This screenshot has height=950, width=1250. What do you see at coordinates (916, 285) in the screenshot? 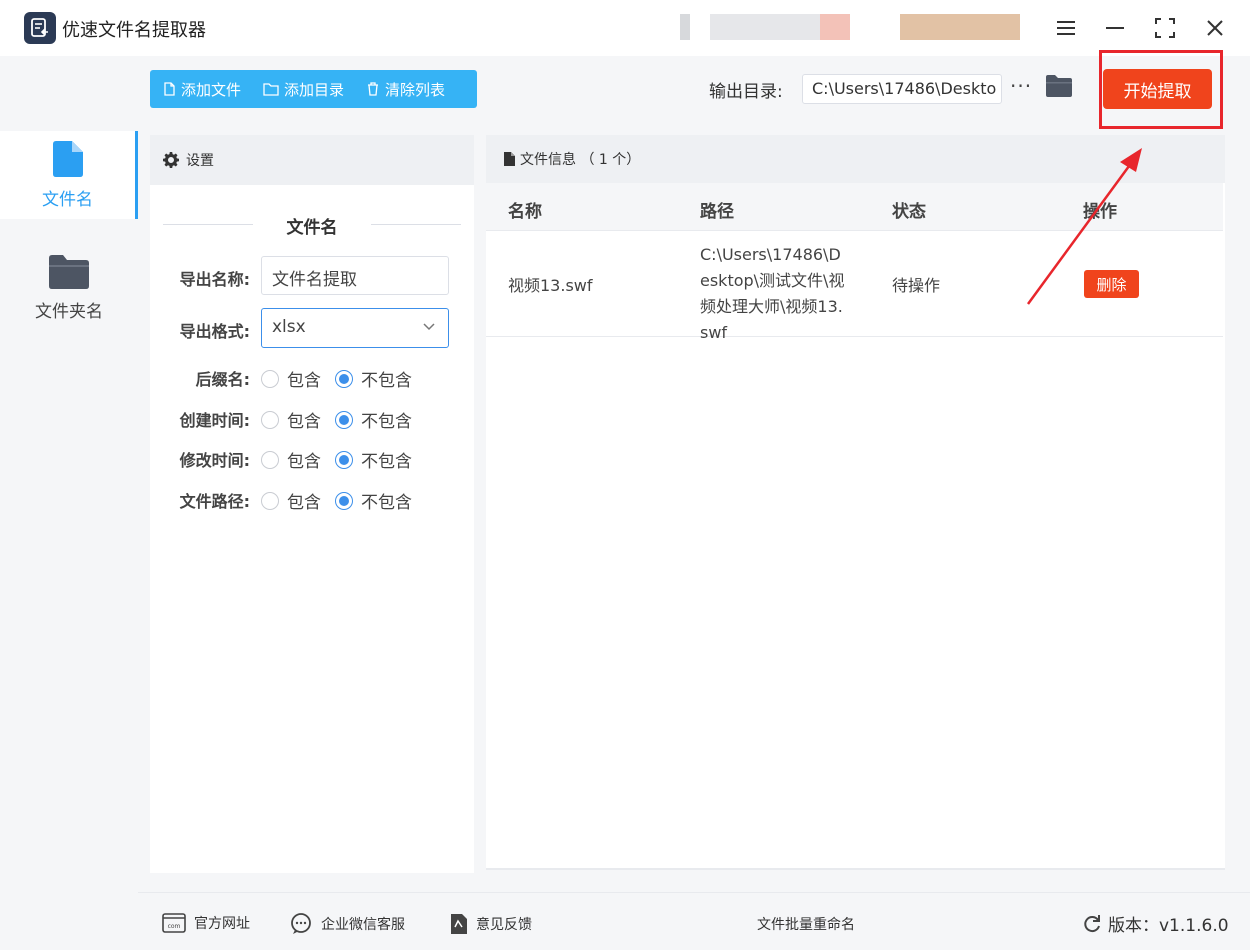
I see `file-status-cell: 待操作` at bounding box center [916, 285].